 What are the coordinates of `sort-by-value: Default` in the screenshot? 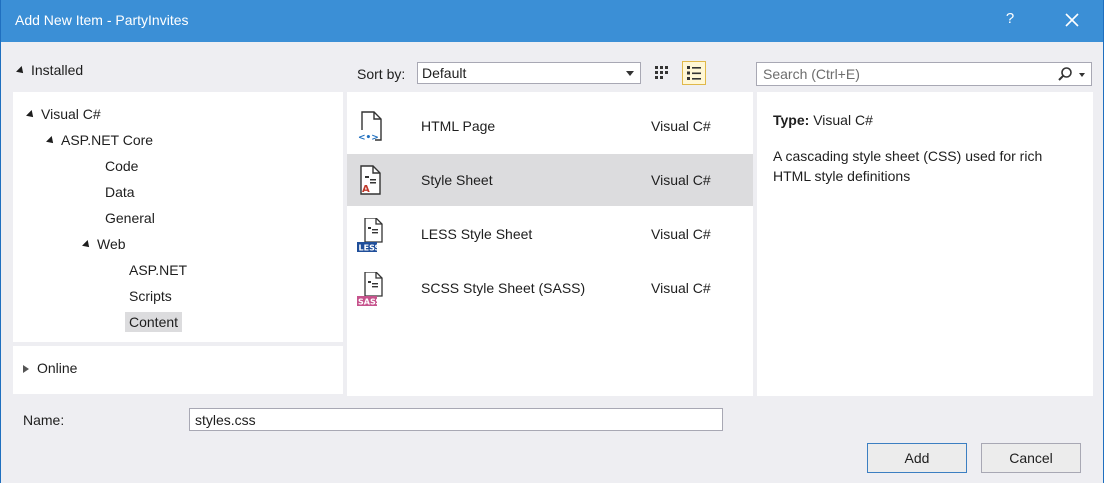 It's located at (444, 73).